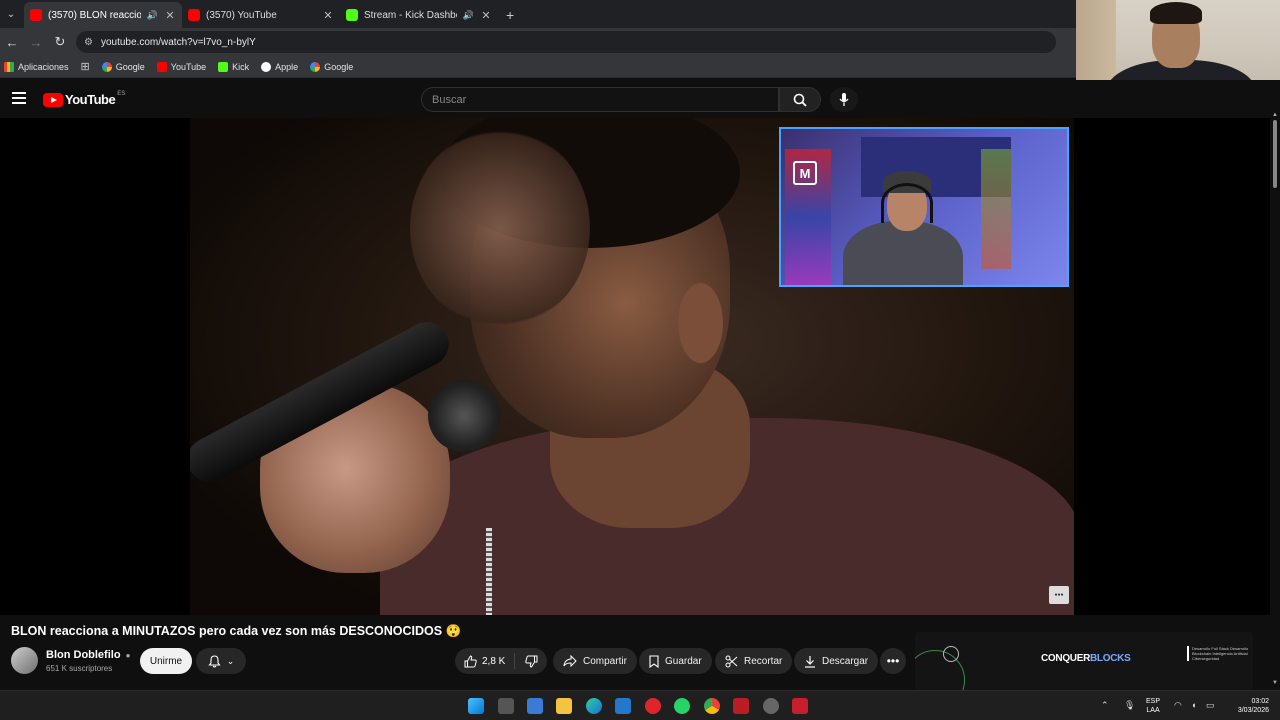 This screenshot has width=1280, height=720. What do you see at coordinates (331, 66) in the screenshot?
I see `bookmark-google-2: Google` at bounding box center [331, 66].